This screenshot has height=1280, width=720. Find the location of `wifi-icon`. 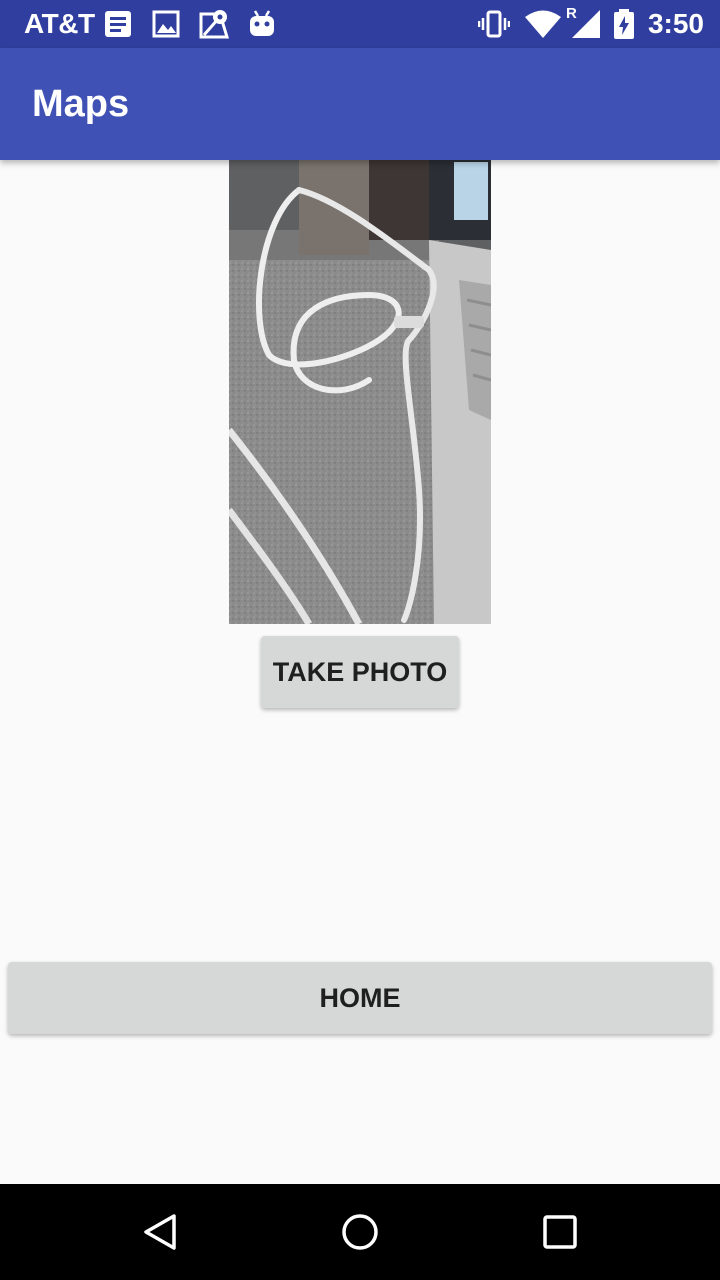

wifi-icon is located at coordinates (543, 24).